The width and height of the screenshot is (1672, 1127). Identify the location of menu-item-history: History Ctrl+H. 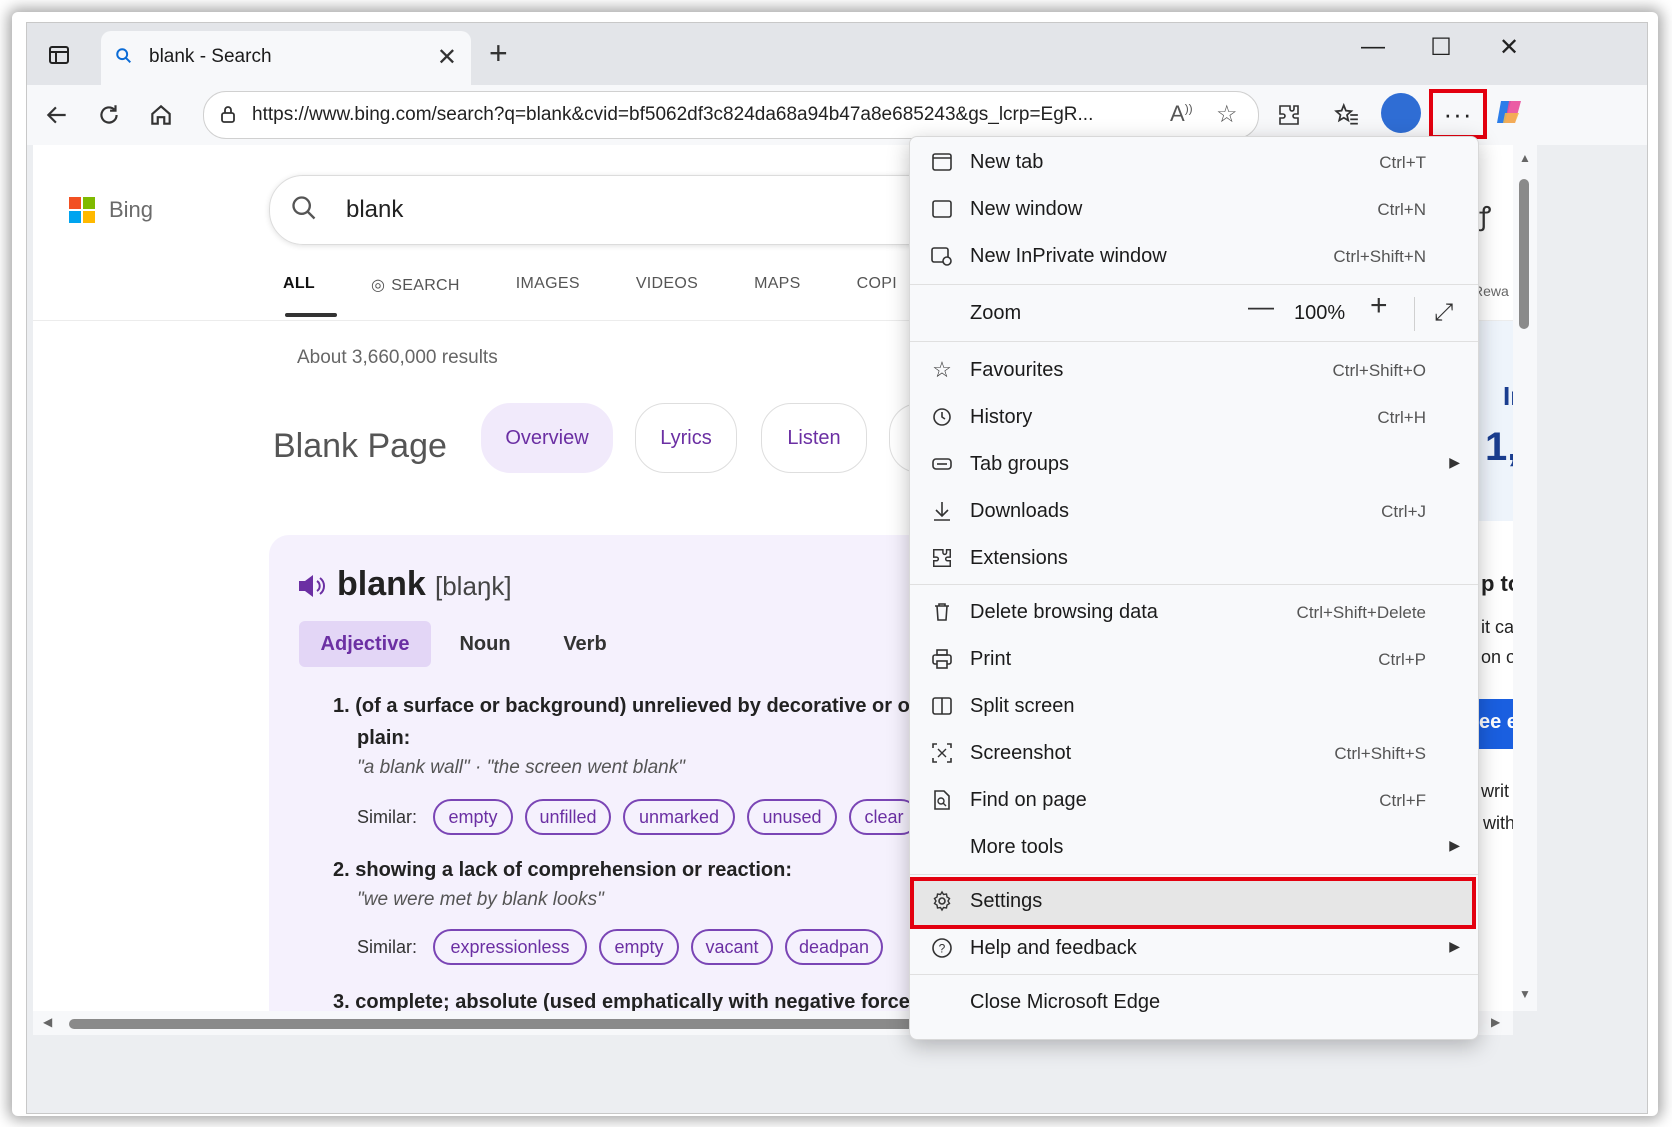
(1194, 417).